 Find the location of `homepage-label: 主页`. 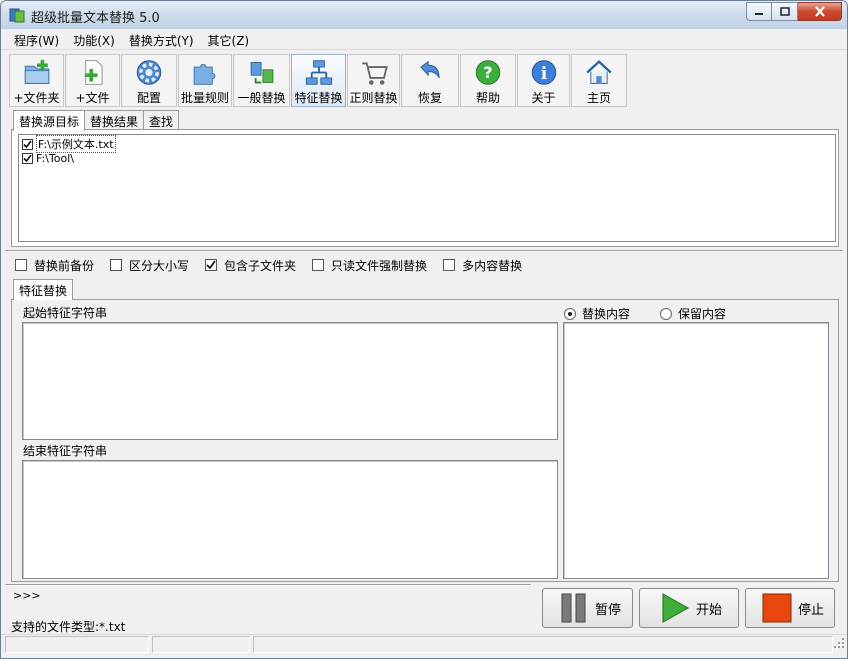

homepage-label: 主页 is located at coordinates (598, 98).